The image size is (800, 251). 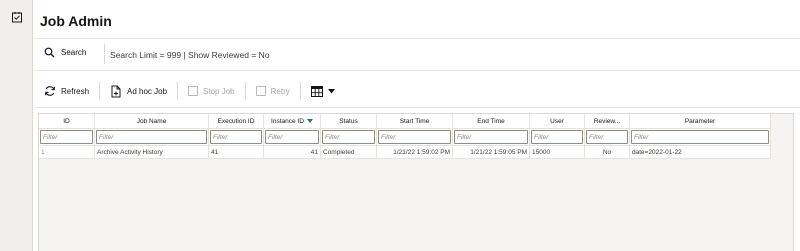 I want to click on stop-job-label: Stop Job, so click(x=219, y=91).